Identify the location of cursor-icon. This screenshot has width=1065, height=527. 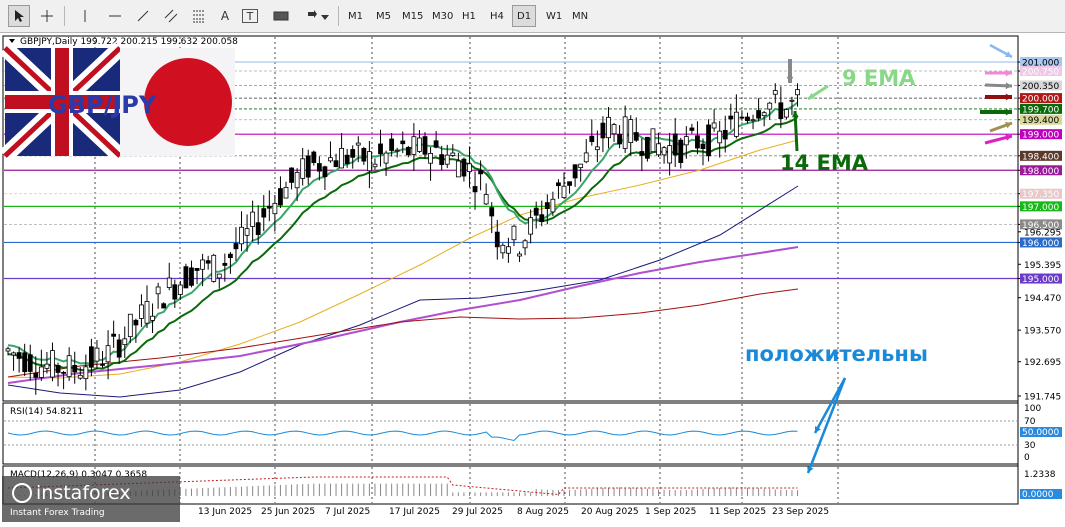
(19, 16).